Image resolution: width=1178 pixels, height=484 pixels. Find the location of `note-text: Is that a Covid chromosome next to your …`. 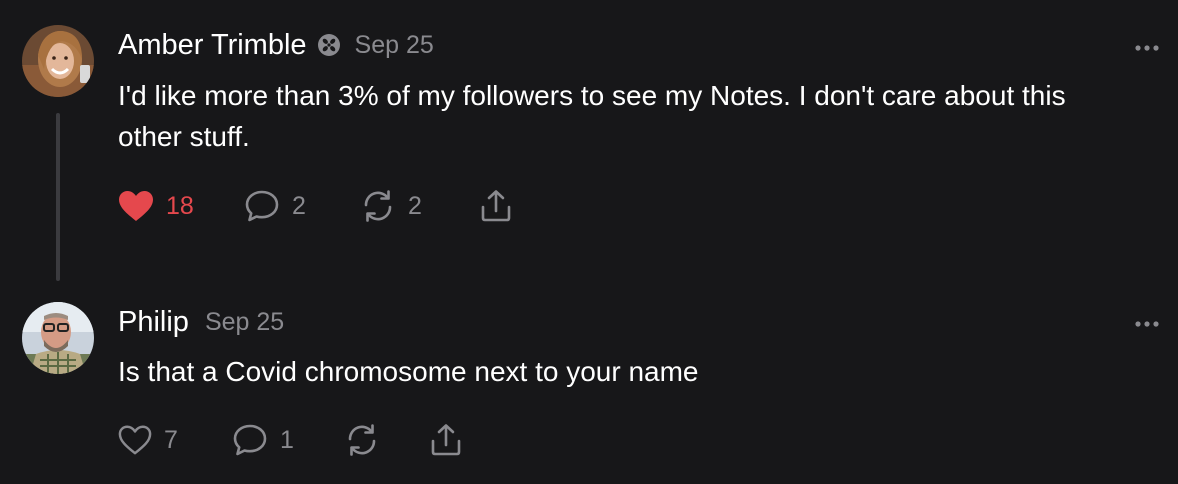

note-text: Is that a Covid chromosome next to your … is located at coordinates (408, 371).